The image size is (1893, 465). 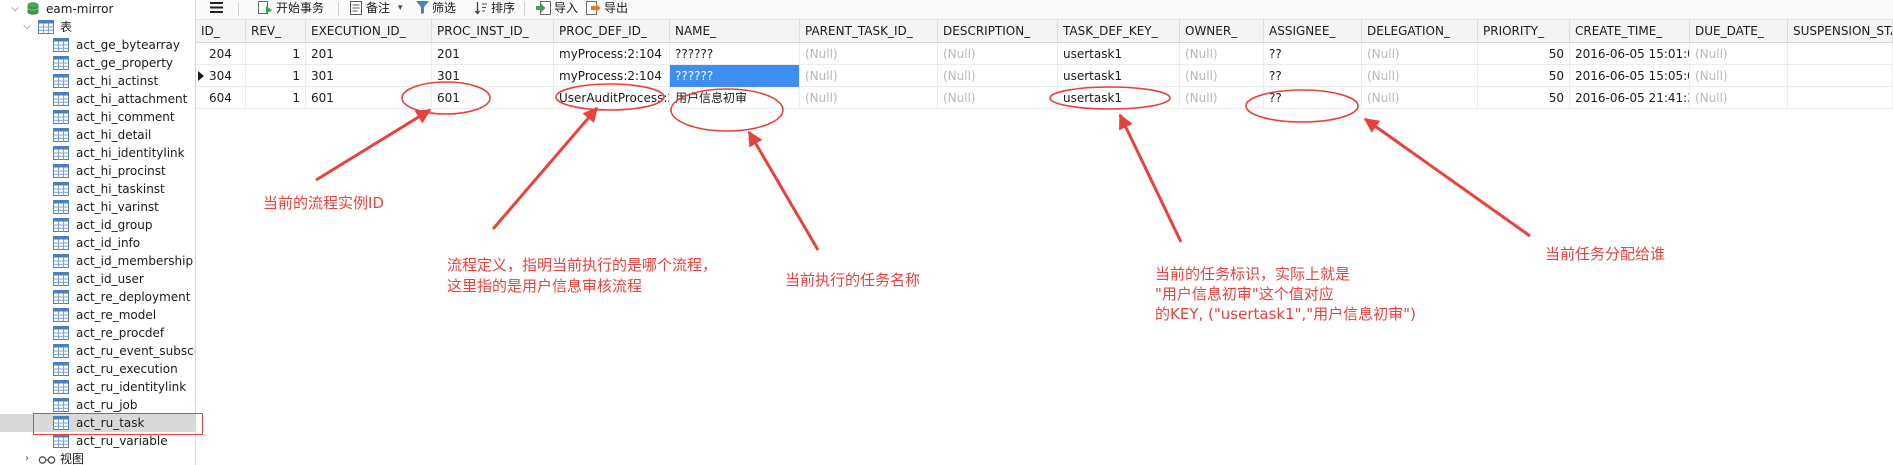 What do you see at coordinates (97, 207) in the screenshot?
I see `sidebar-item-act-hi-varinst: act_hi_varinst` at bounding box center [97, 207].